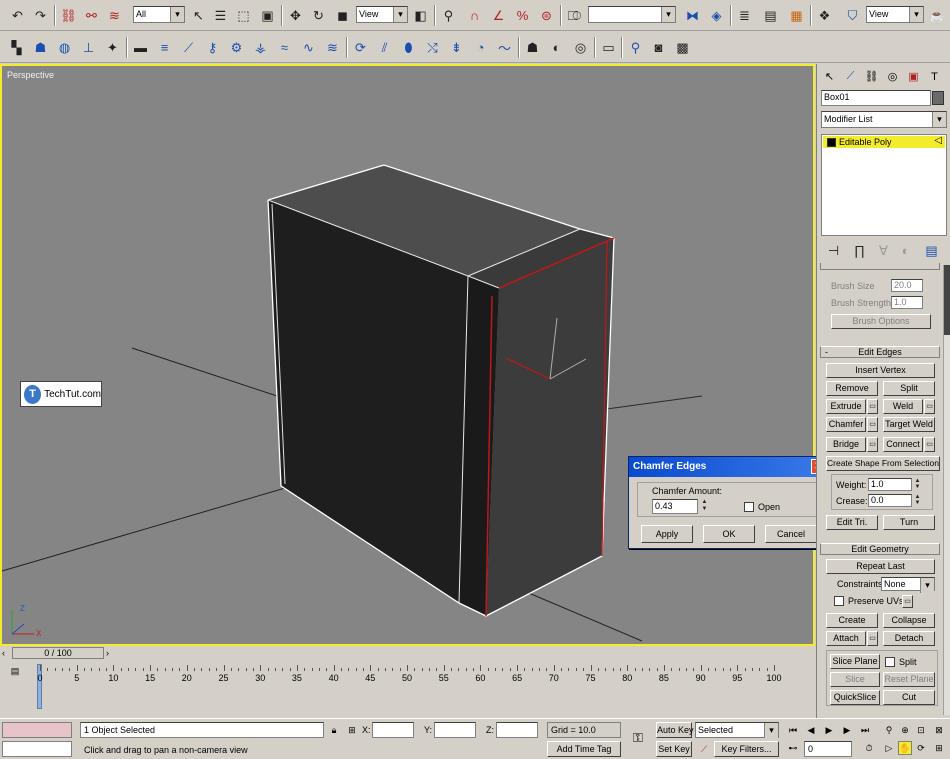 This screenshot has width=950, height=759. What do you see at coordinates (140, 47) in the screenshot?
I see `cap-holes-icon: ▬` at bounding box center [140, 47].